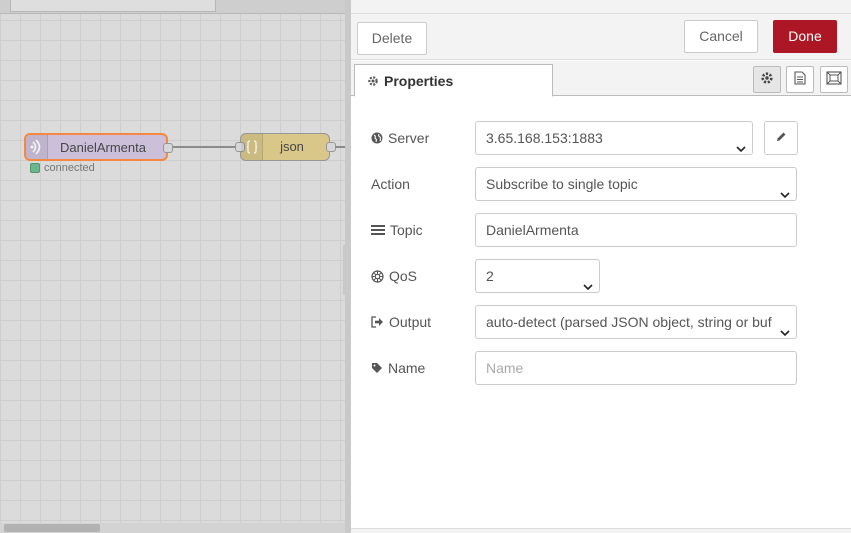  I want to click on tray-toolbar: Delete Cancel Done, so click(601, 37).